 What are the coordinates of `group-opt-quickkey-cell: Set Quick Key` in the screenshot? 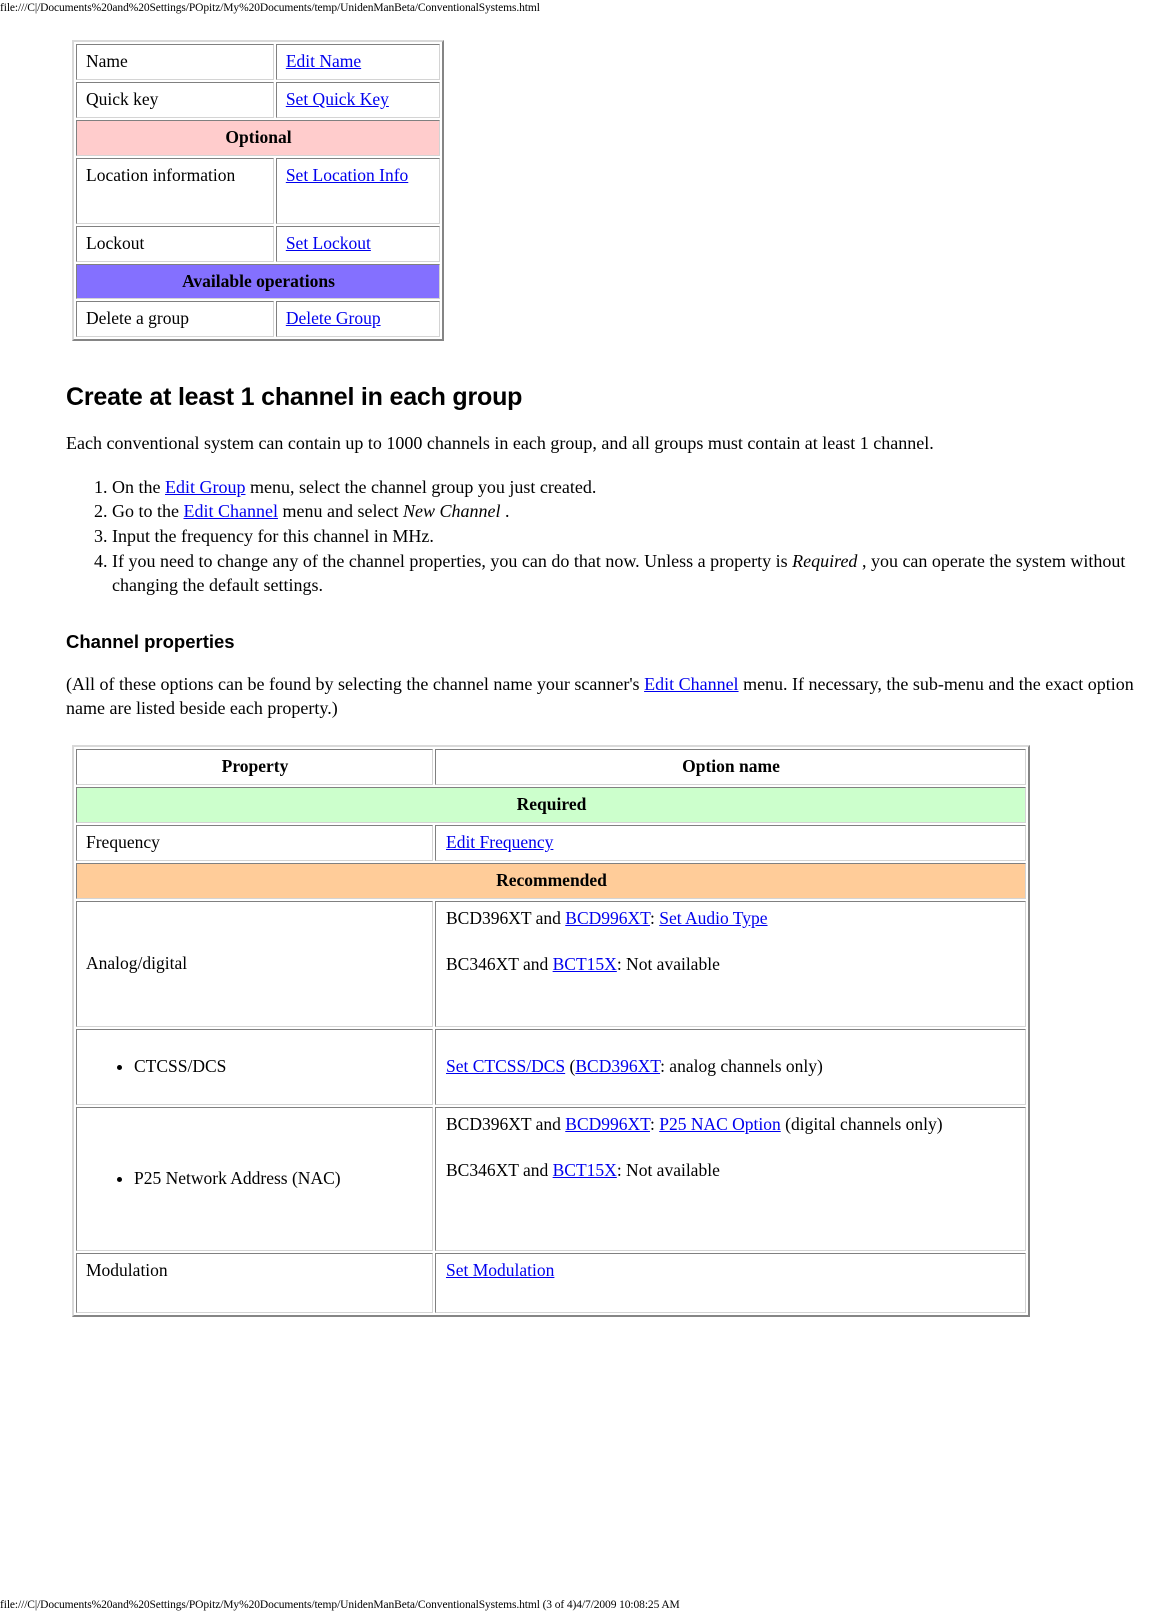 It's located at (357, 99).